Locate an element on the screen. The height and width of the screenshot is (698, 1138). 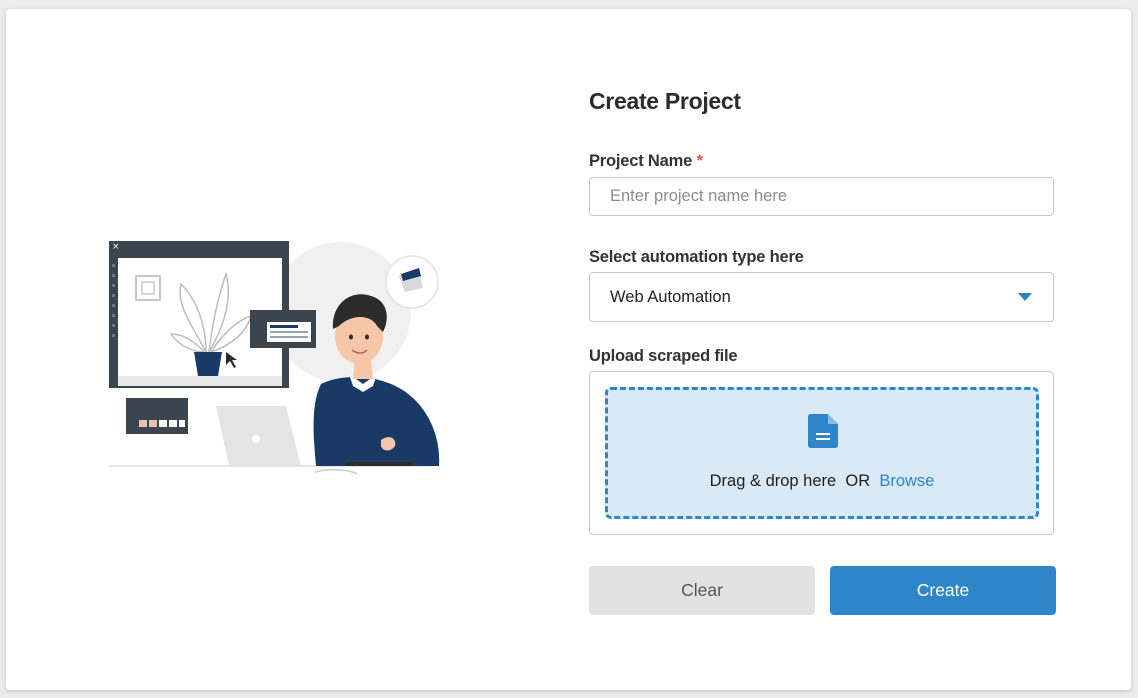
project-name-label: Project Name * is located at coordinates (646, 161).